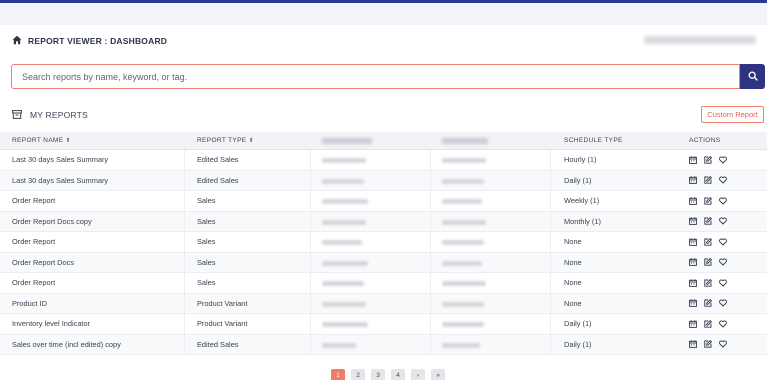 This screenshot has width=767, height=380. I want to click on last-page-button: », so click(438, 374).